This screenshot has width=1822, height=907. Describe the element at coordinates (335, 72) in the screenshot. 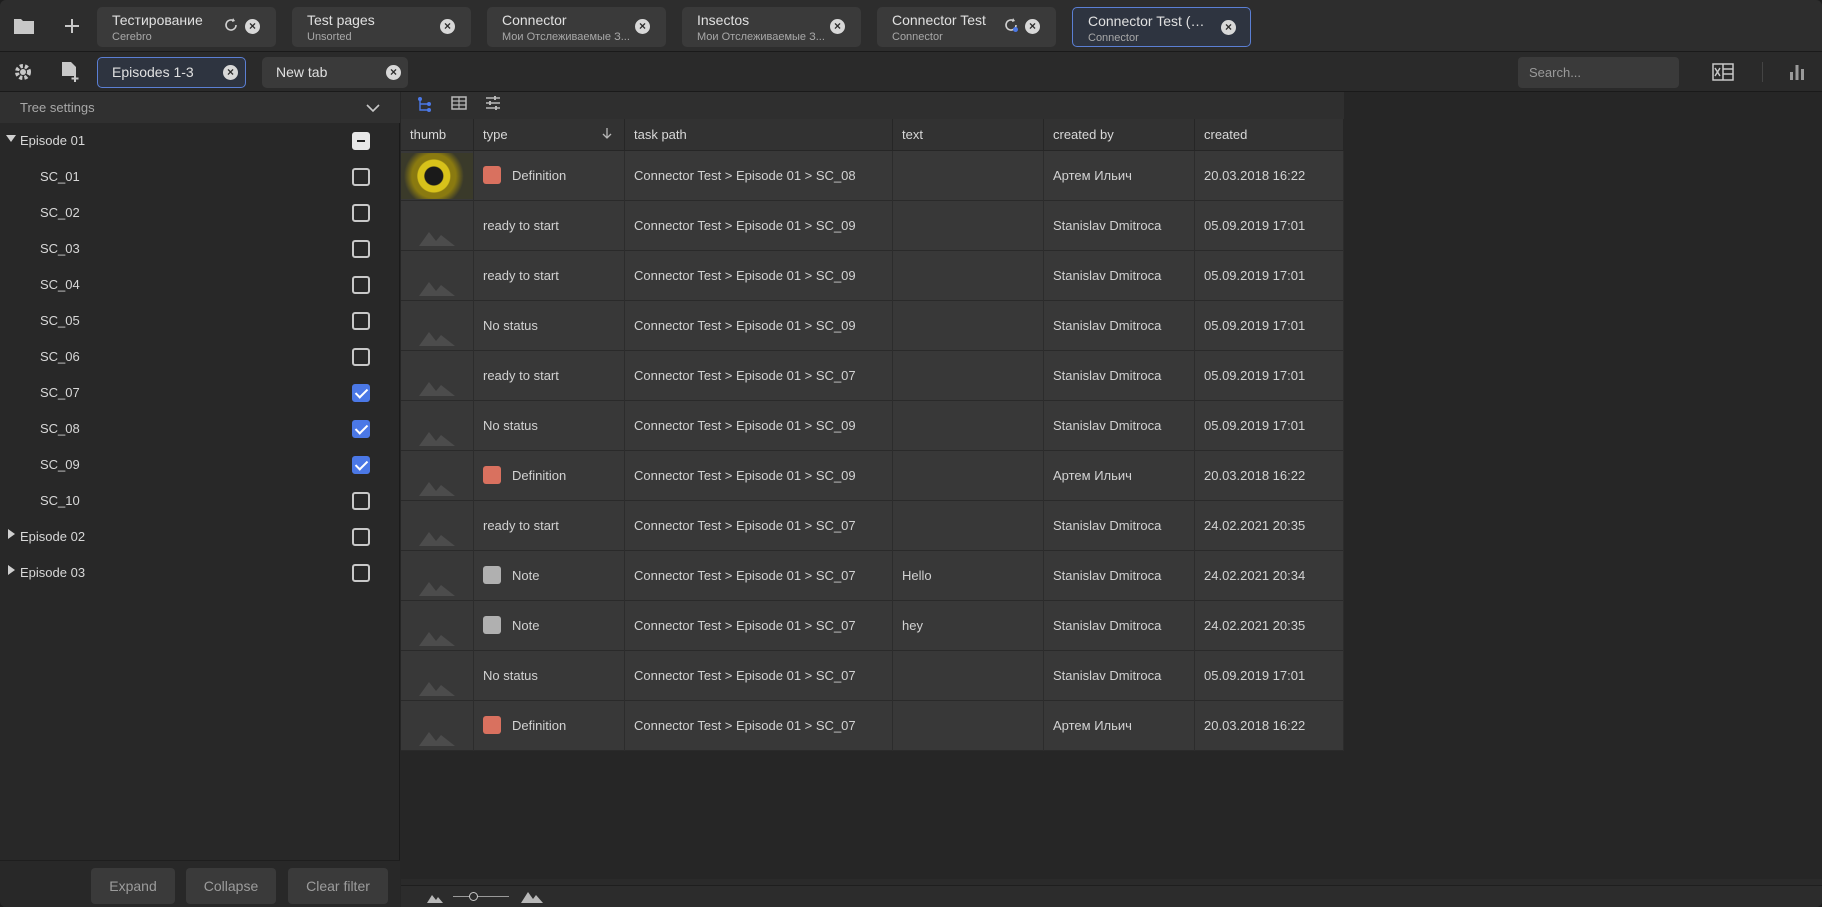

I see `local-tab-new: New tab ×` at that location.